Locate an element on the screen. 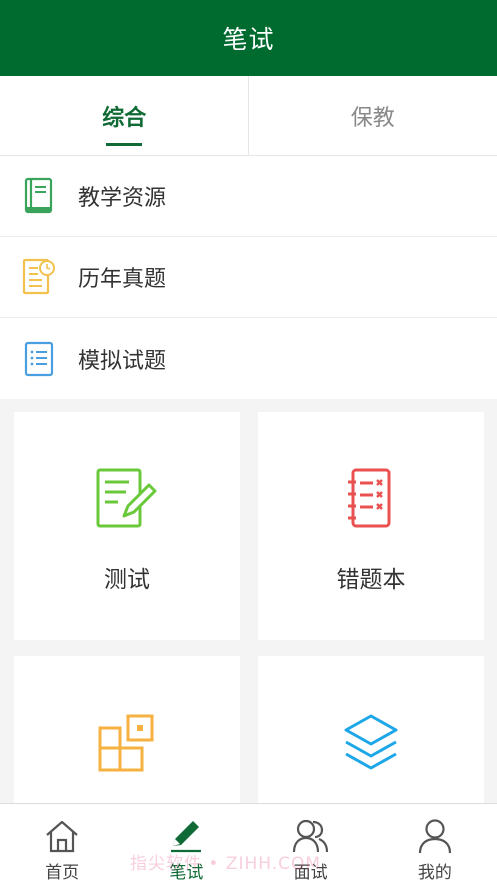  nav-label: 笔试 is located at coordinates (186, 873).